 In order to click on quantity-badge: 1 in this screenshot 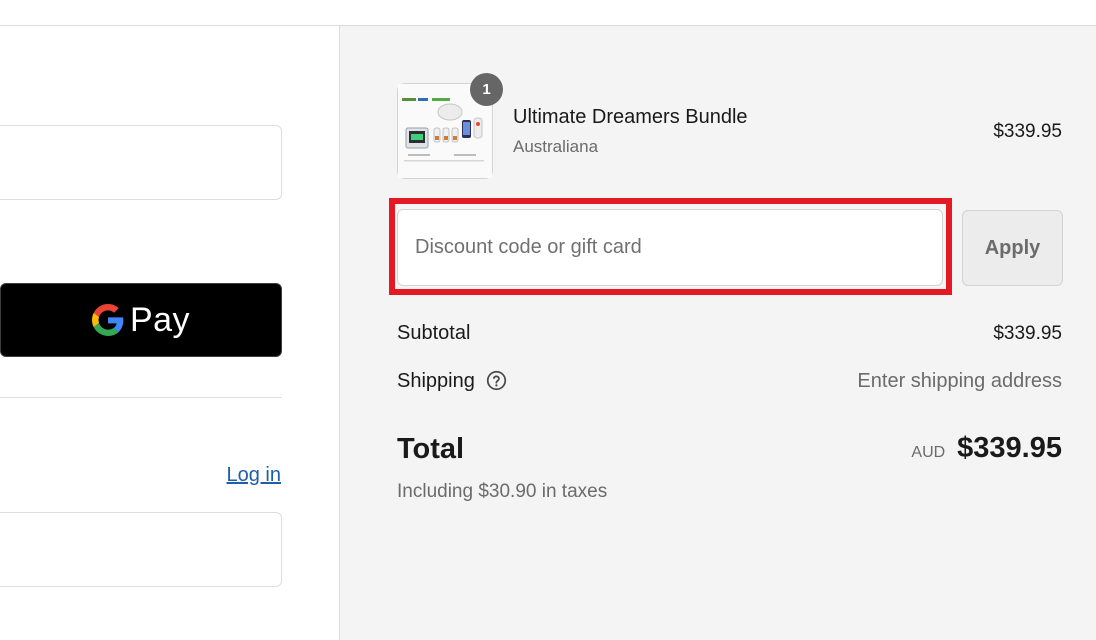, I will do `click(486, 89)`.